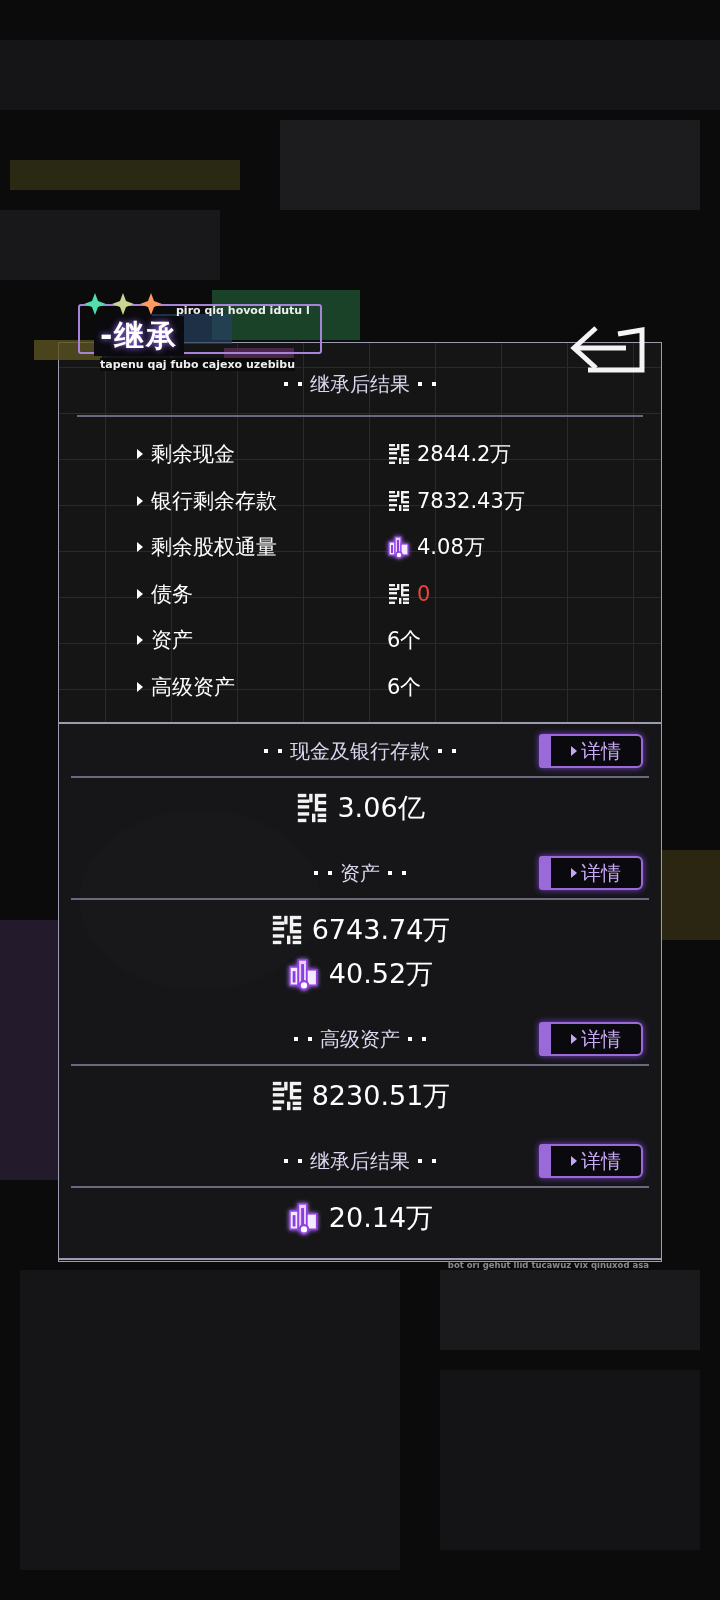 This screenshot has width=720, height=1600. What do you see at coordinates (360, 1039) in the screenshot?
I see `section-title: 高级资产` at bounding box center [360, 1039].